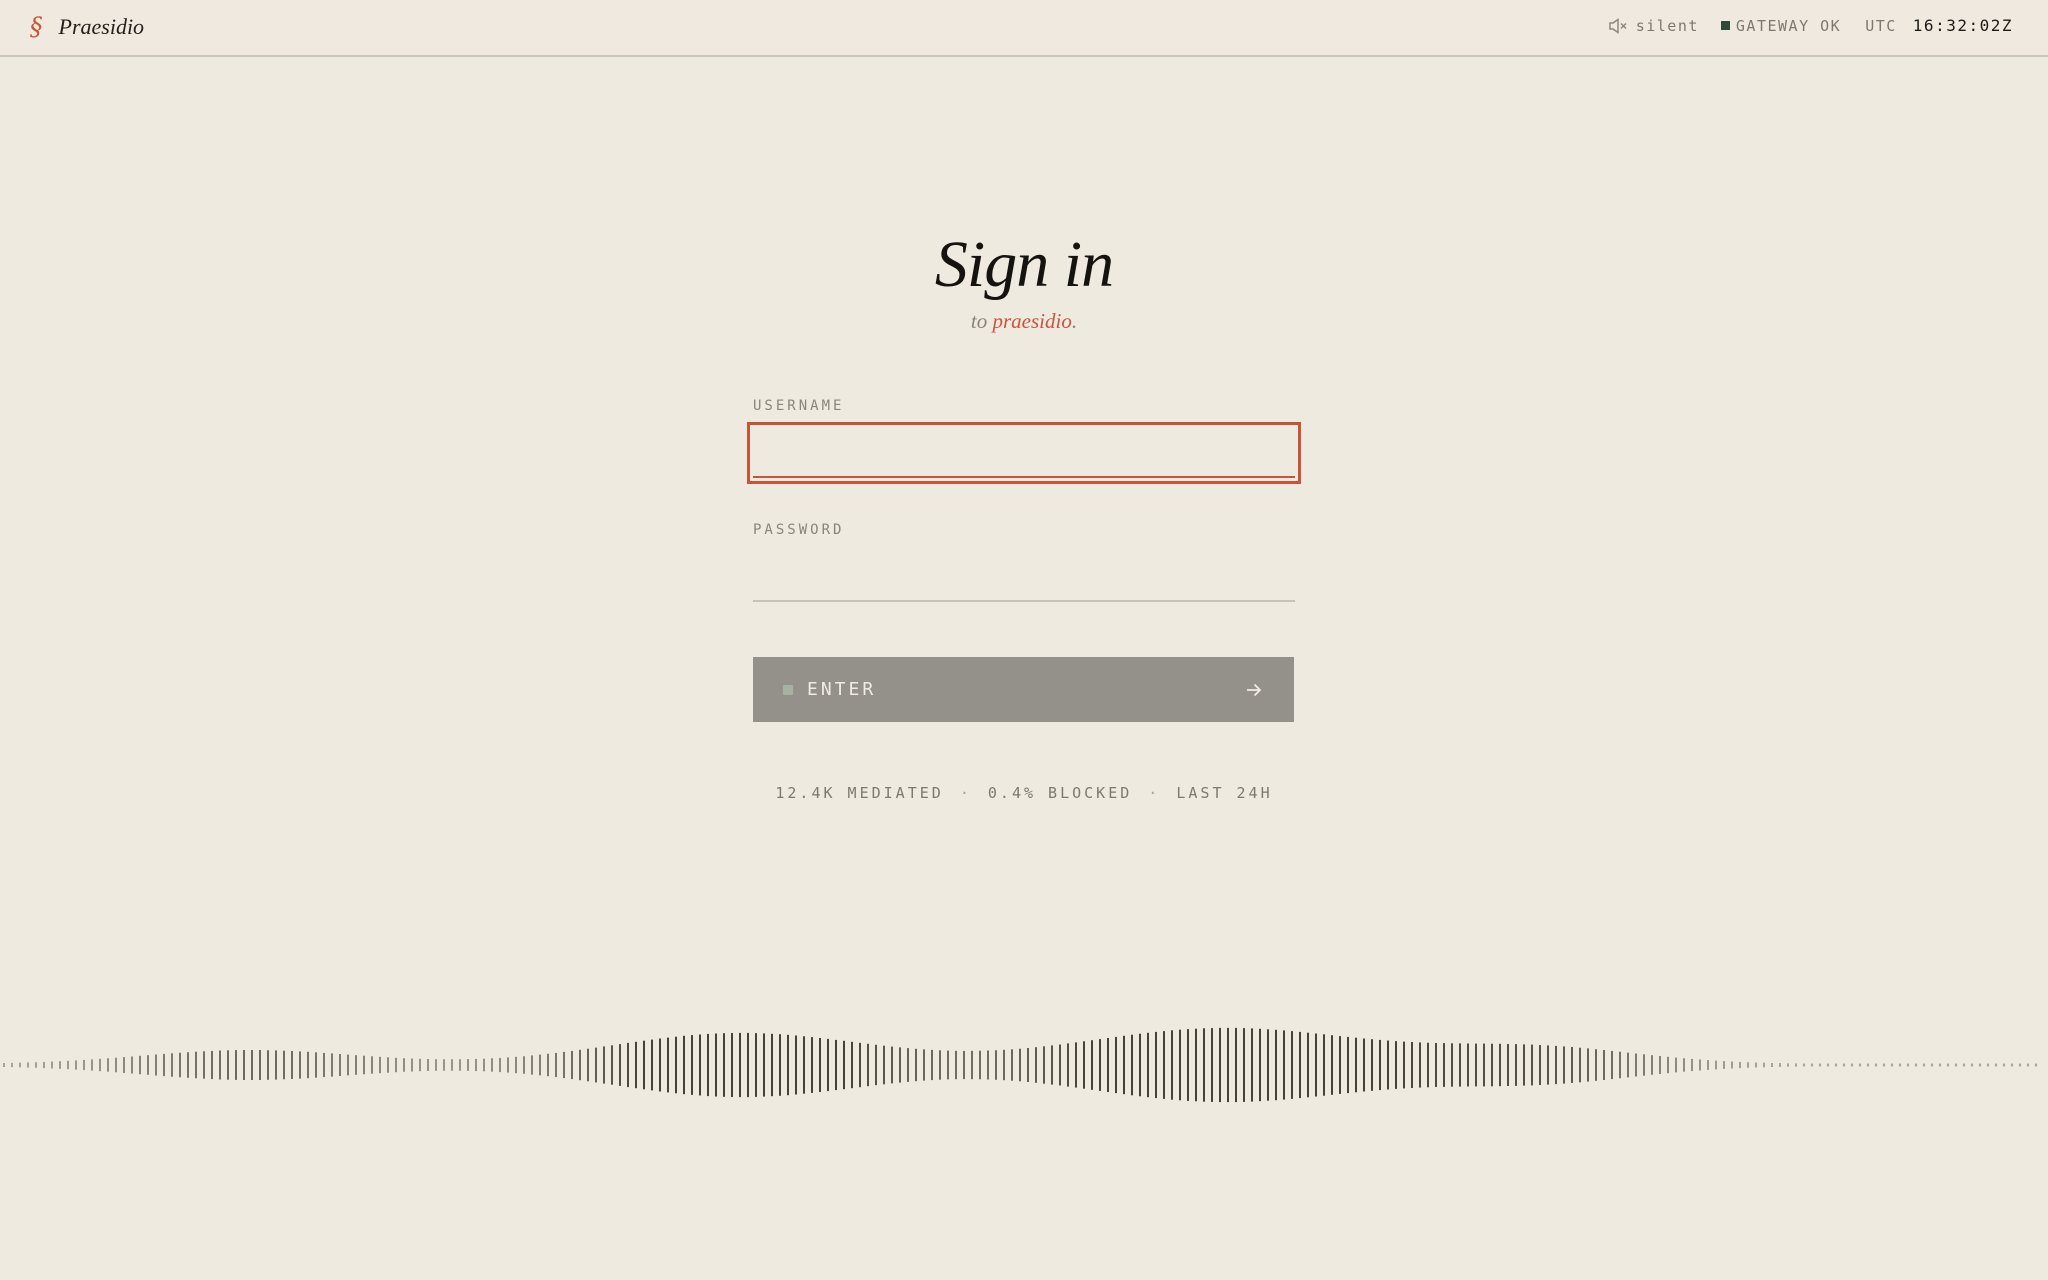 The image size is (2048, 1280). I want to click on username-label: USERNAME, so click(799, 406).